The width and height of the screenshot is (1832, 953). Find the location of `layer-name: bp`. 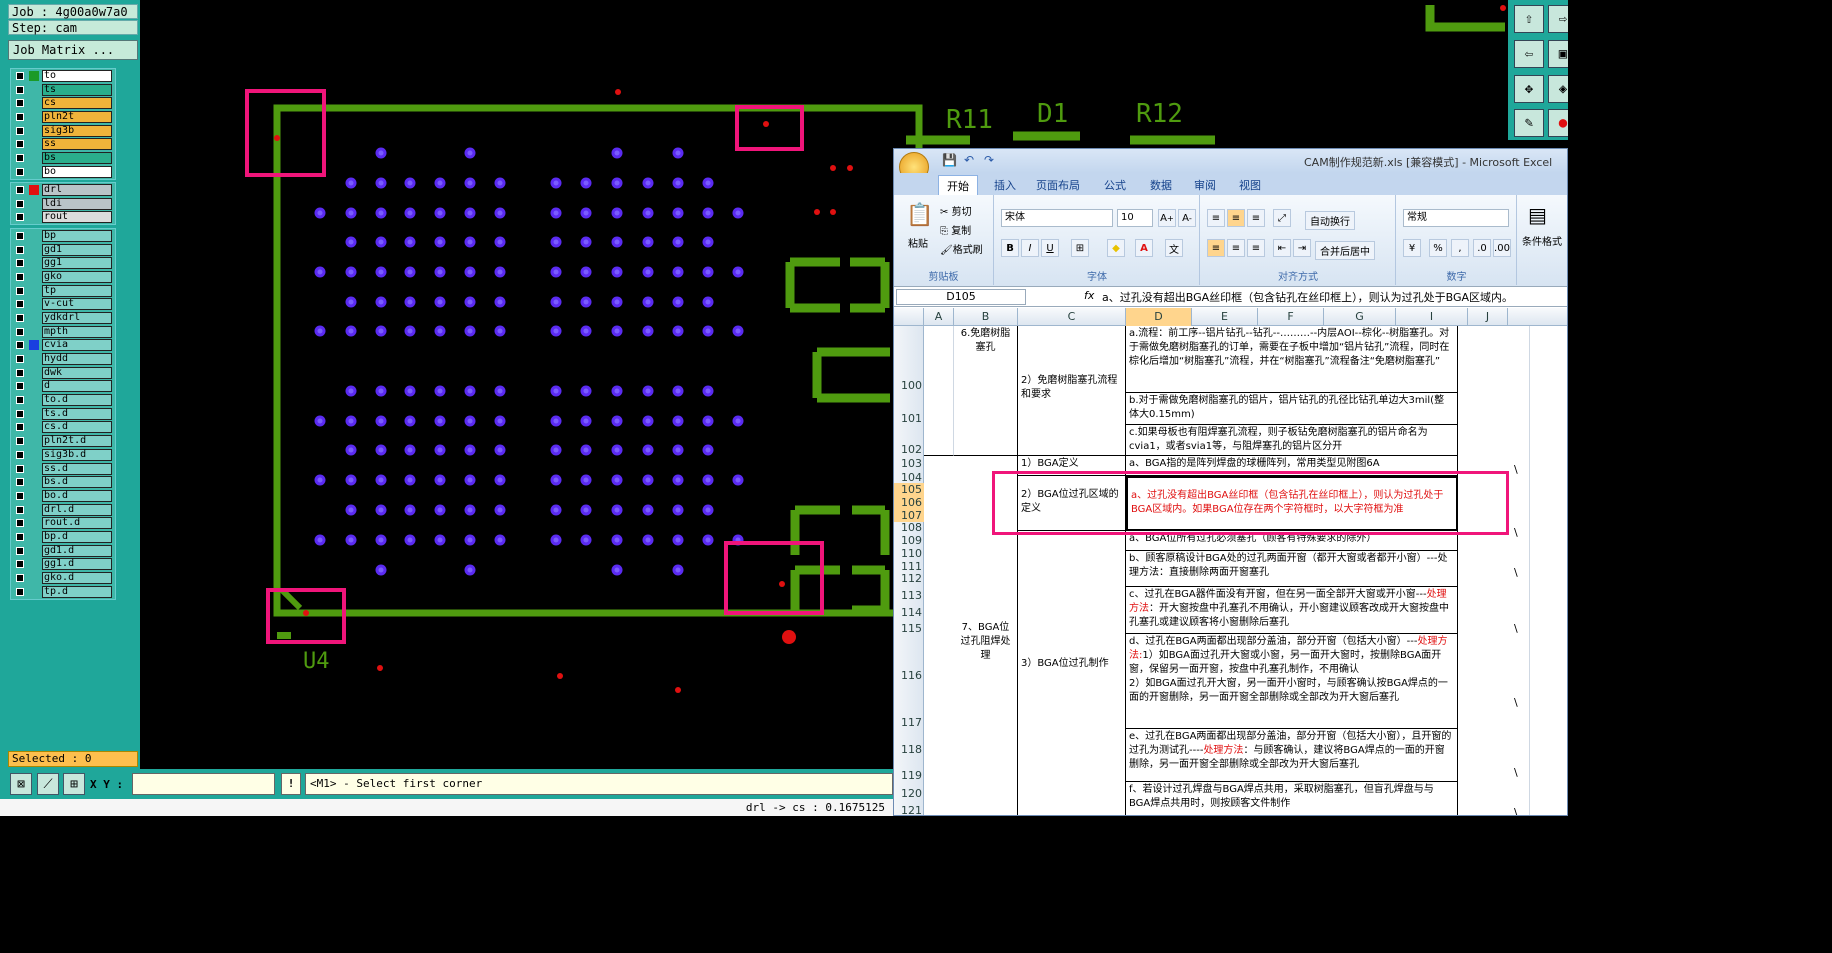

layer-name: bp is located at coordinates (77, 235).